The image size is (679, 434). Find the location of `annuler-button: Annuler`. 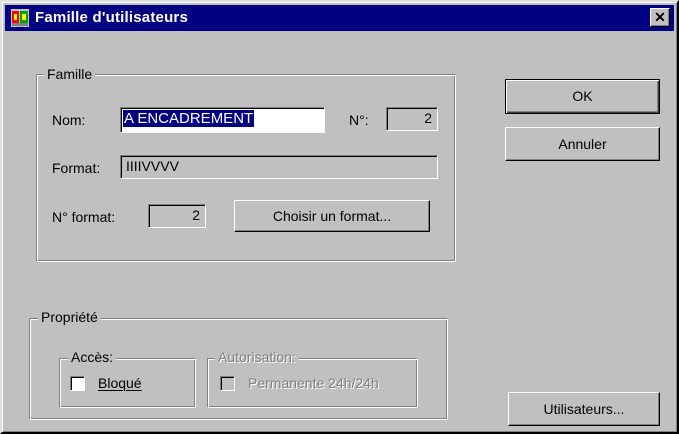

annuler-button: Annuler is located at coordinates (582, 144).